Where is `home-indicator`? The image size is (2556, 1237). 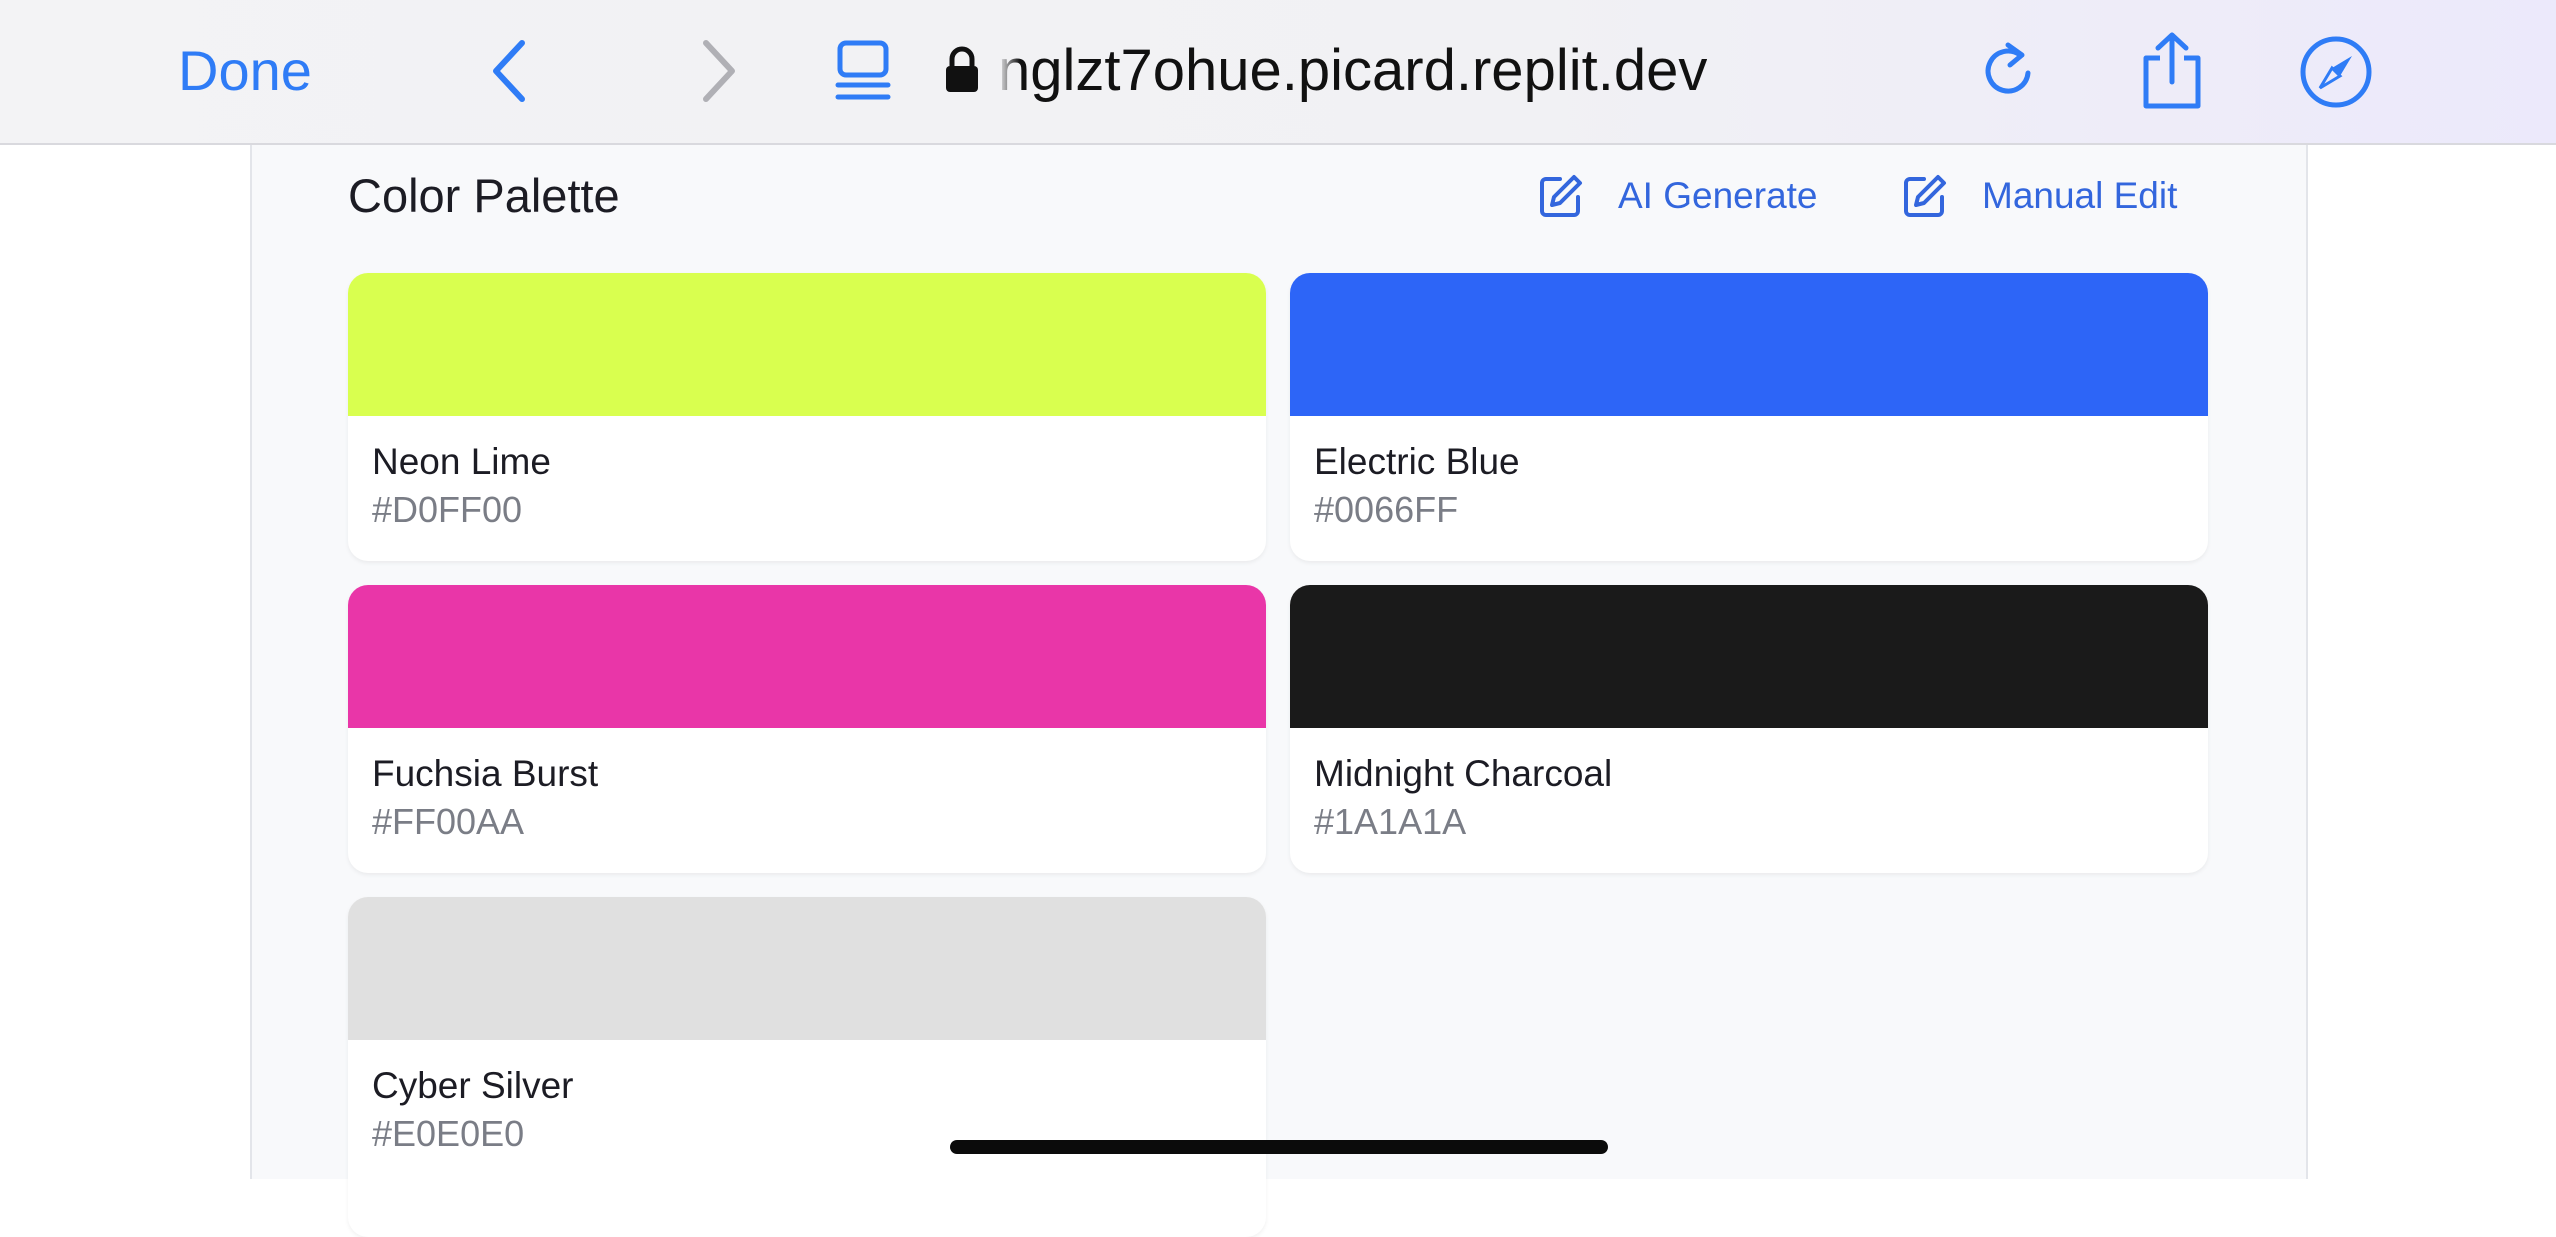 home-indicator is located at coordinates (1279, 1147).